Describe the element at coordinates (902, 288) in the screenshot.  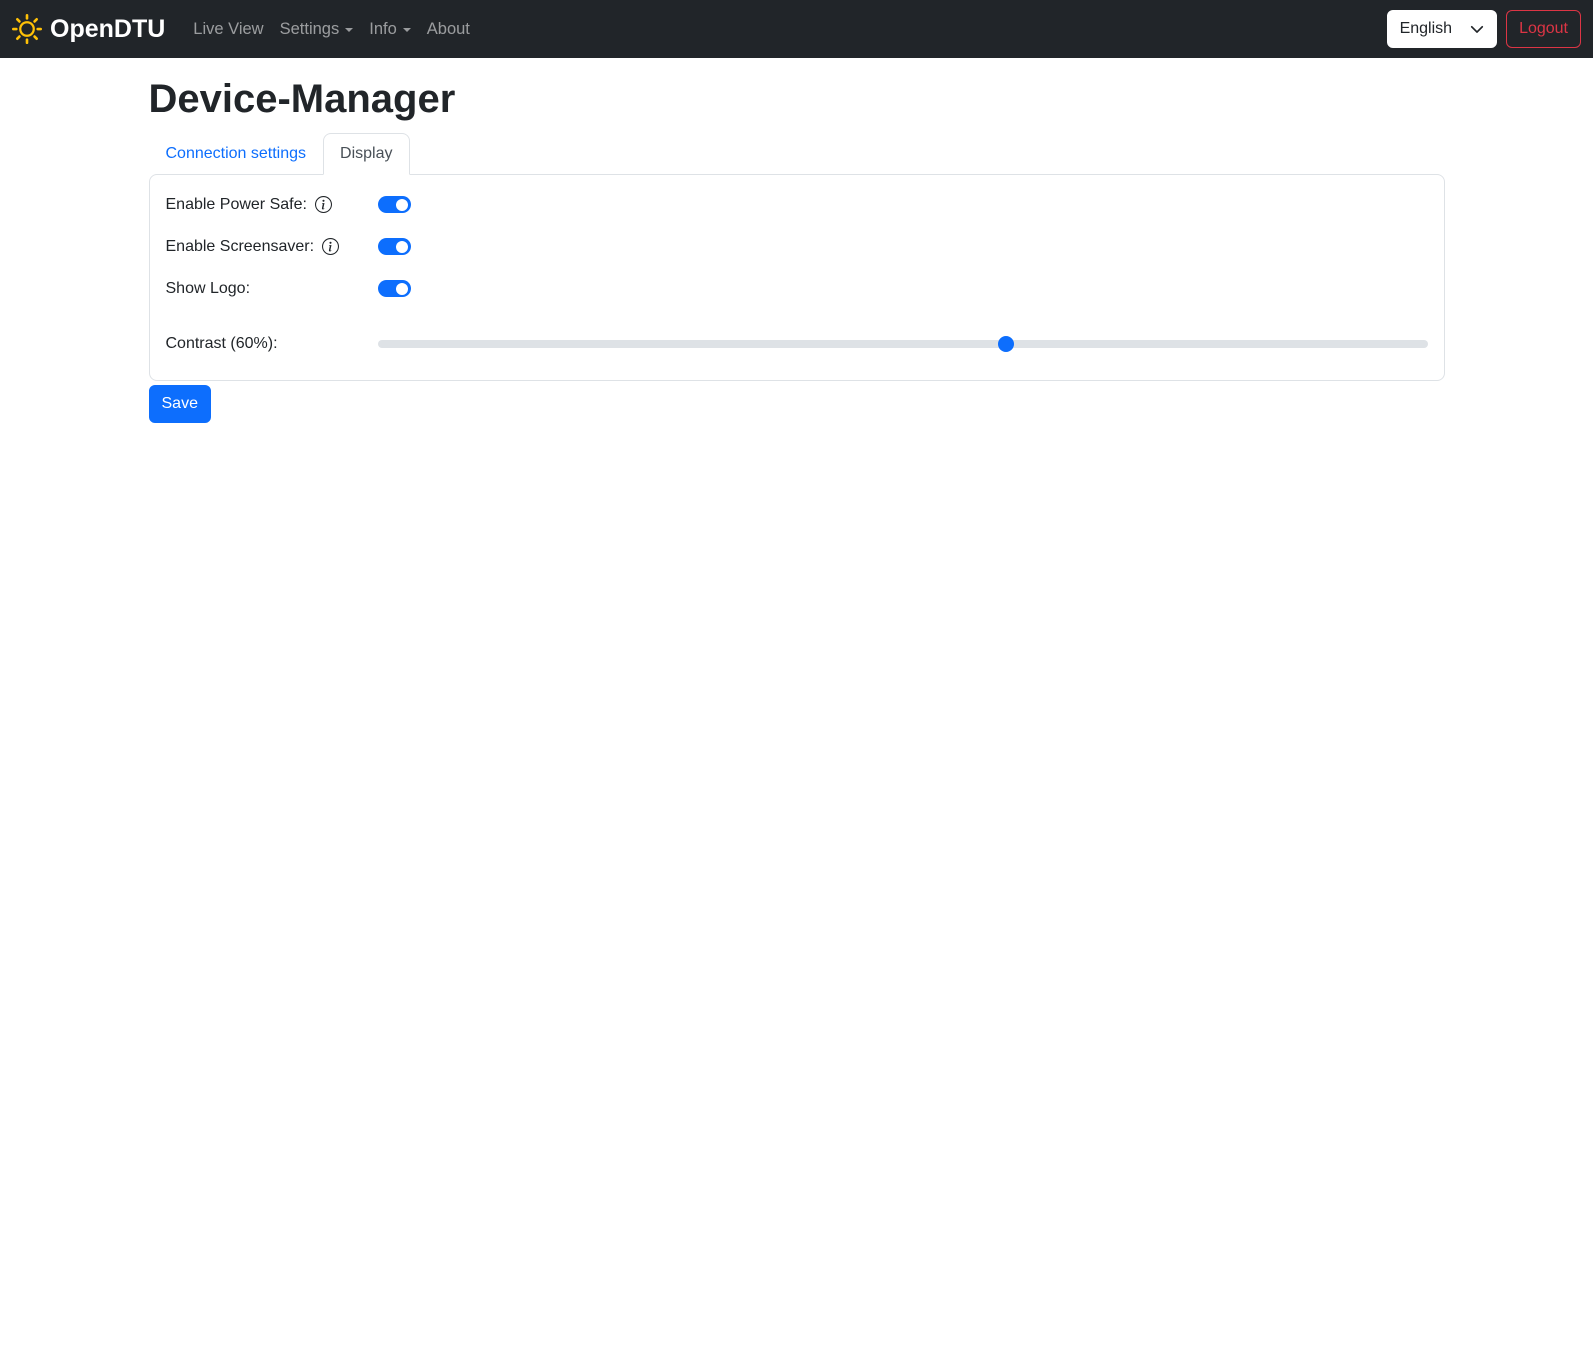
I see `show-logo-control` at that location.